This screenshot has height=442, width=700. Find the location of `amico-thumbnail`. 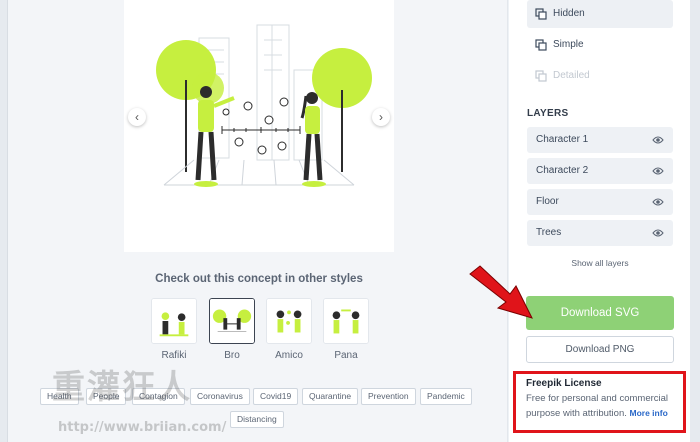

amico-thumbnail is located at coordinates (289, 321).